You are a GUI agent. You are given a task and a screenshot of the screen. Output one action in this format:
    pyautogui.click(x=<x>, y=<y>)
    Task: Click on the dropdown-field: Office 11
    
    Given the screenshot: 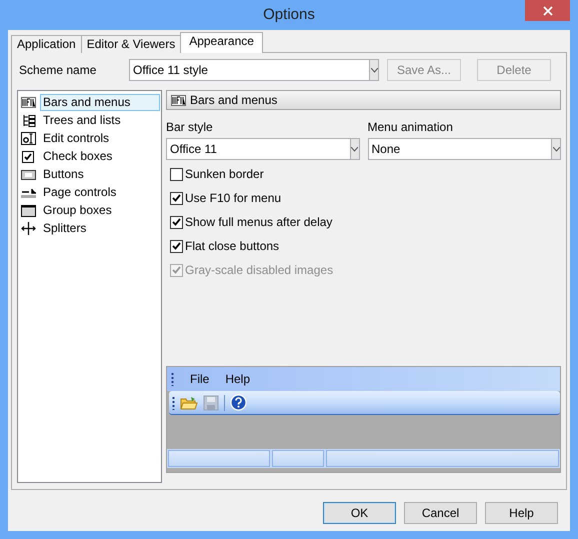 What is the action you would take?
    pyautogui.click(x=263, y=149)
    